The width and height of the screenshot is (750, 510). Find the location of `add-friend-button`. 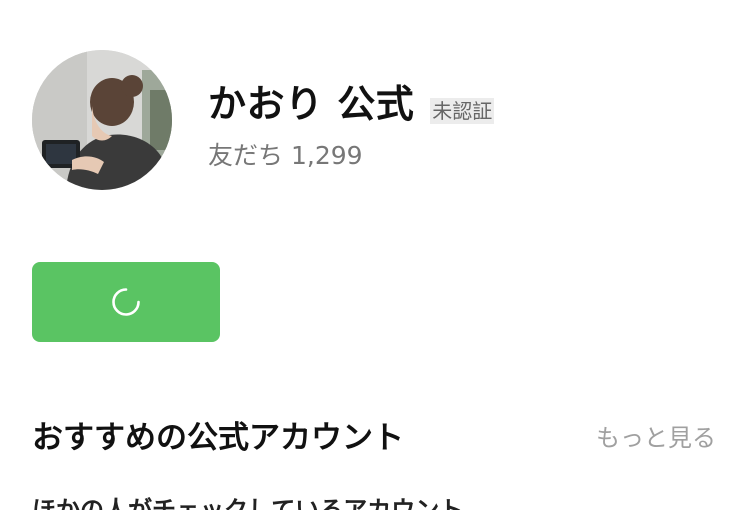

add-friend-button is located at coordinates (126, 302).